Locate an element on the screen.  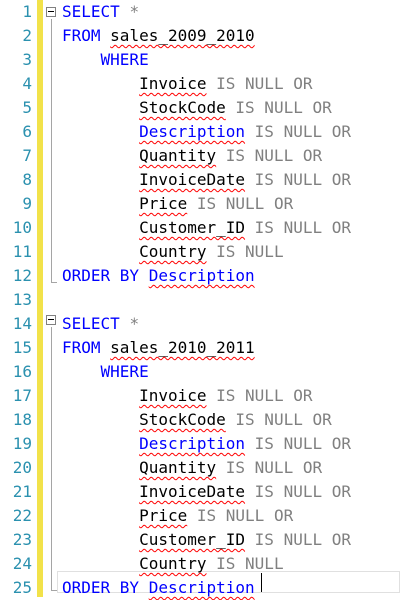
table-name: sales_2010_2011 is located at coordinates (182, 347).